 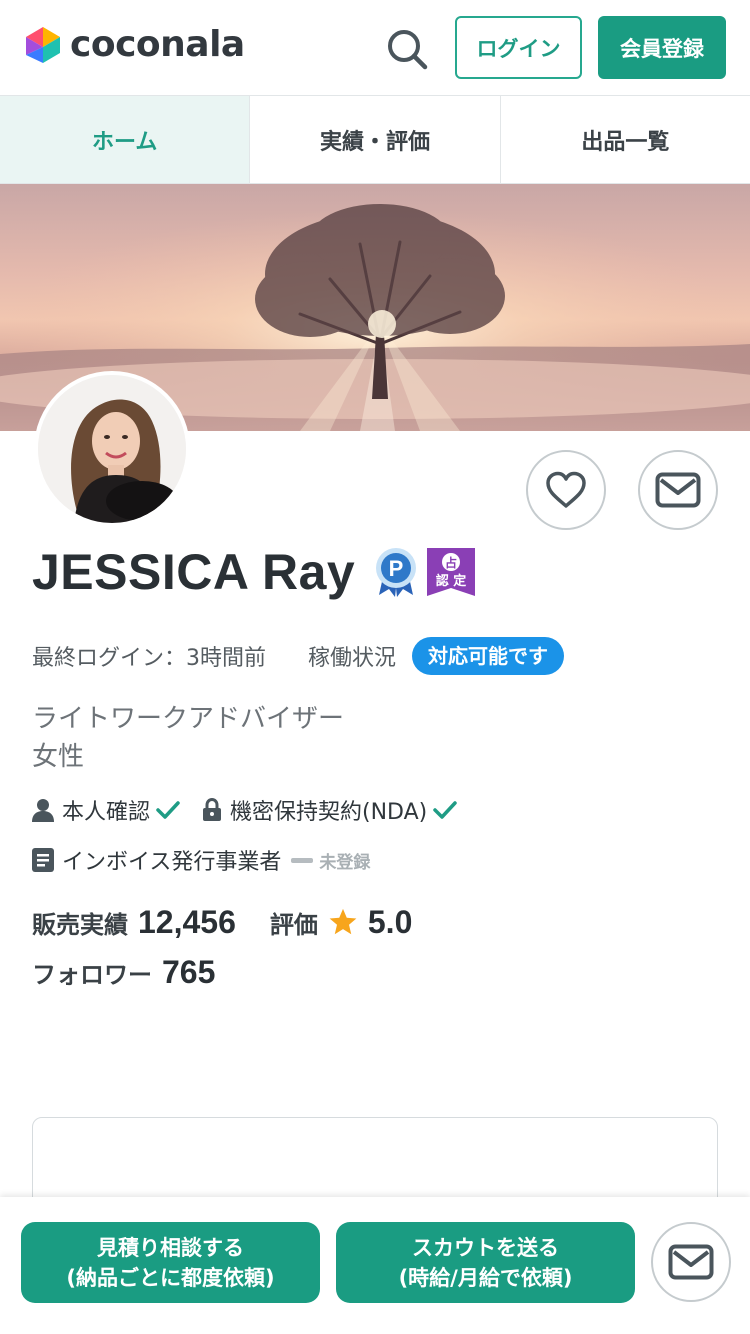 What do you see at coordinates (302, 860) in the screenshot?
I see `dash-icon` at bounding box center [302, 860].